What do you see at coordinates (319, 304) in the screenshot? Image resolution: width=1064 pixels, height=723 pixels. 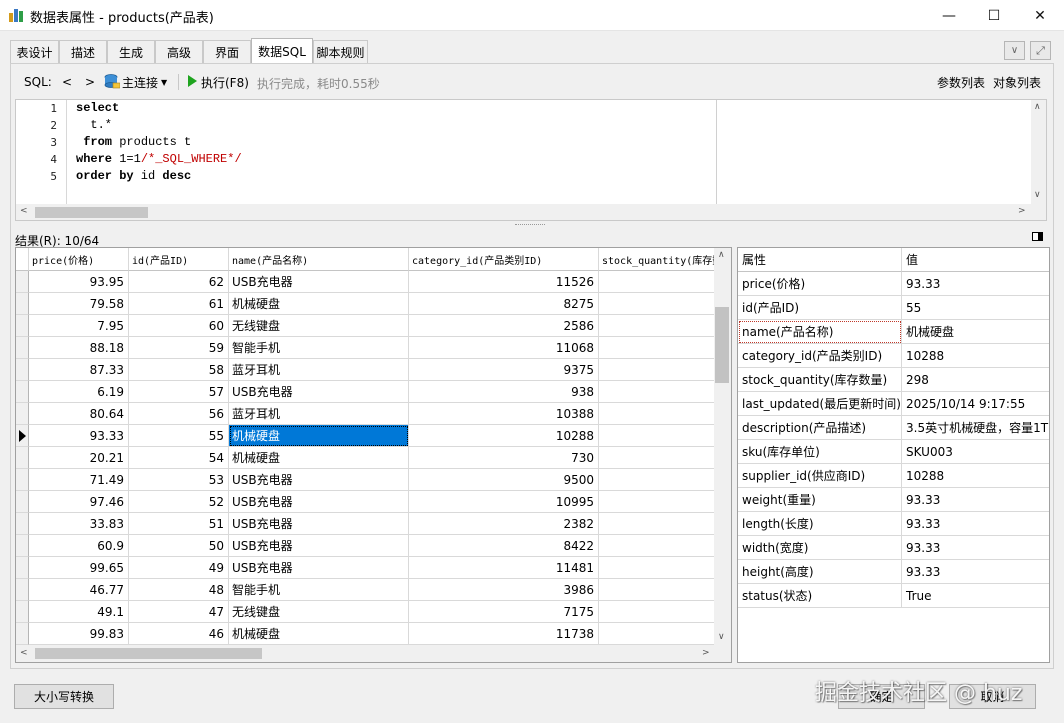 I see `table-cell: 机械硬盘` at bounding box center [319, 304].